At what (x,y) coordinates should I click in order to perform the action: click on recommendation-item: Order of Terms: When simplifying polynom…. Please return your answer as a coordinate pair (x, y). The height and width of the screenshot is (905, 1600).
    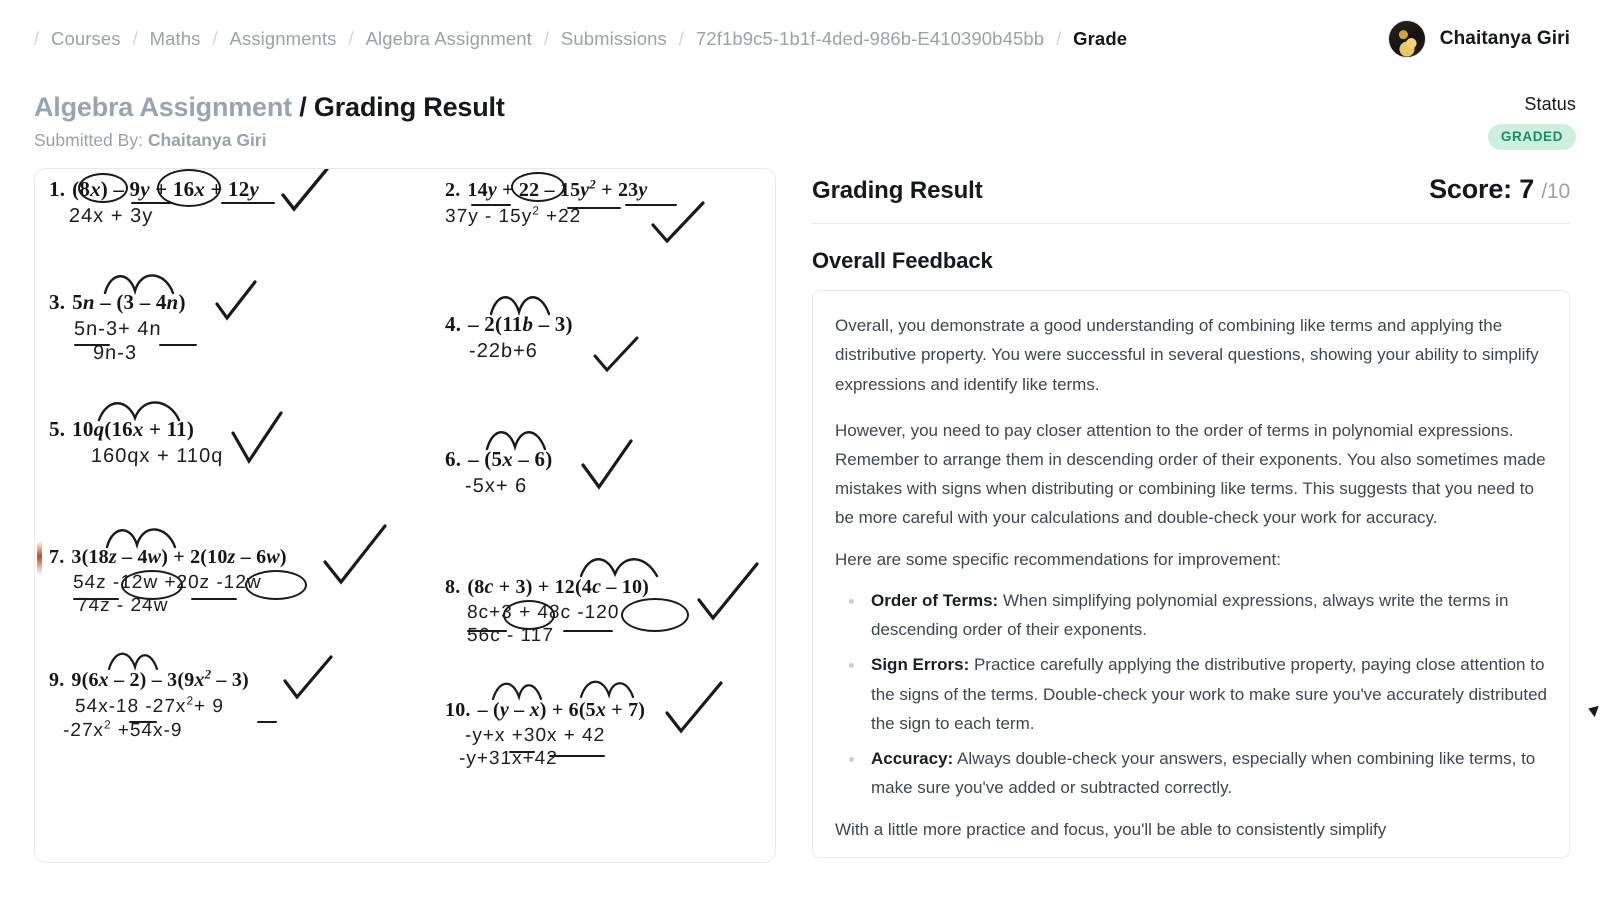
    Looking at the image, I should click on (1191, 615).